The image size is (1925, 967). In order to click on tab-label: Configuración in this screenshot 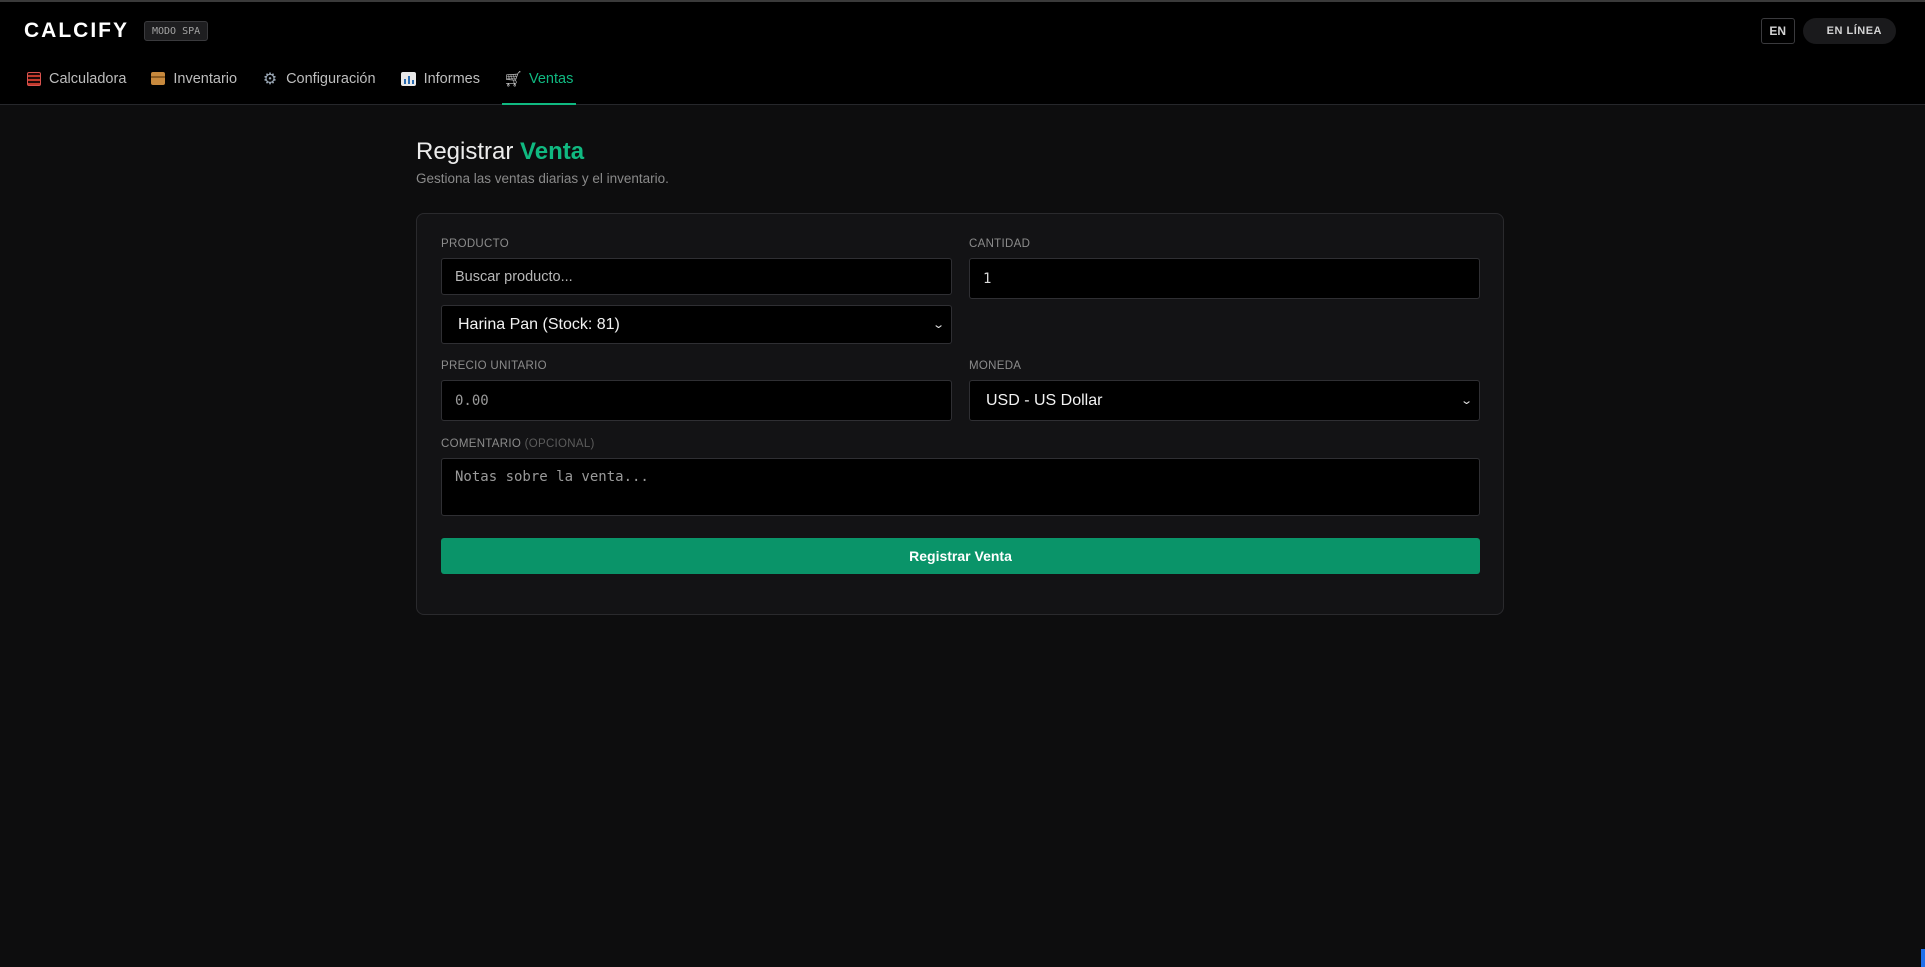, I will do `click(331, 78)`.